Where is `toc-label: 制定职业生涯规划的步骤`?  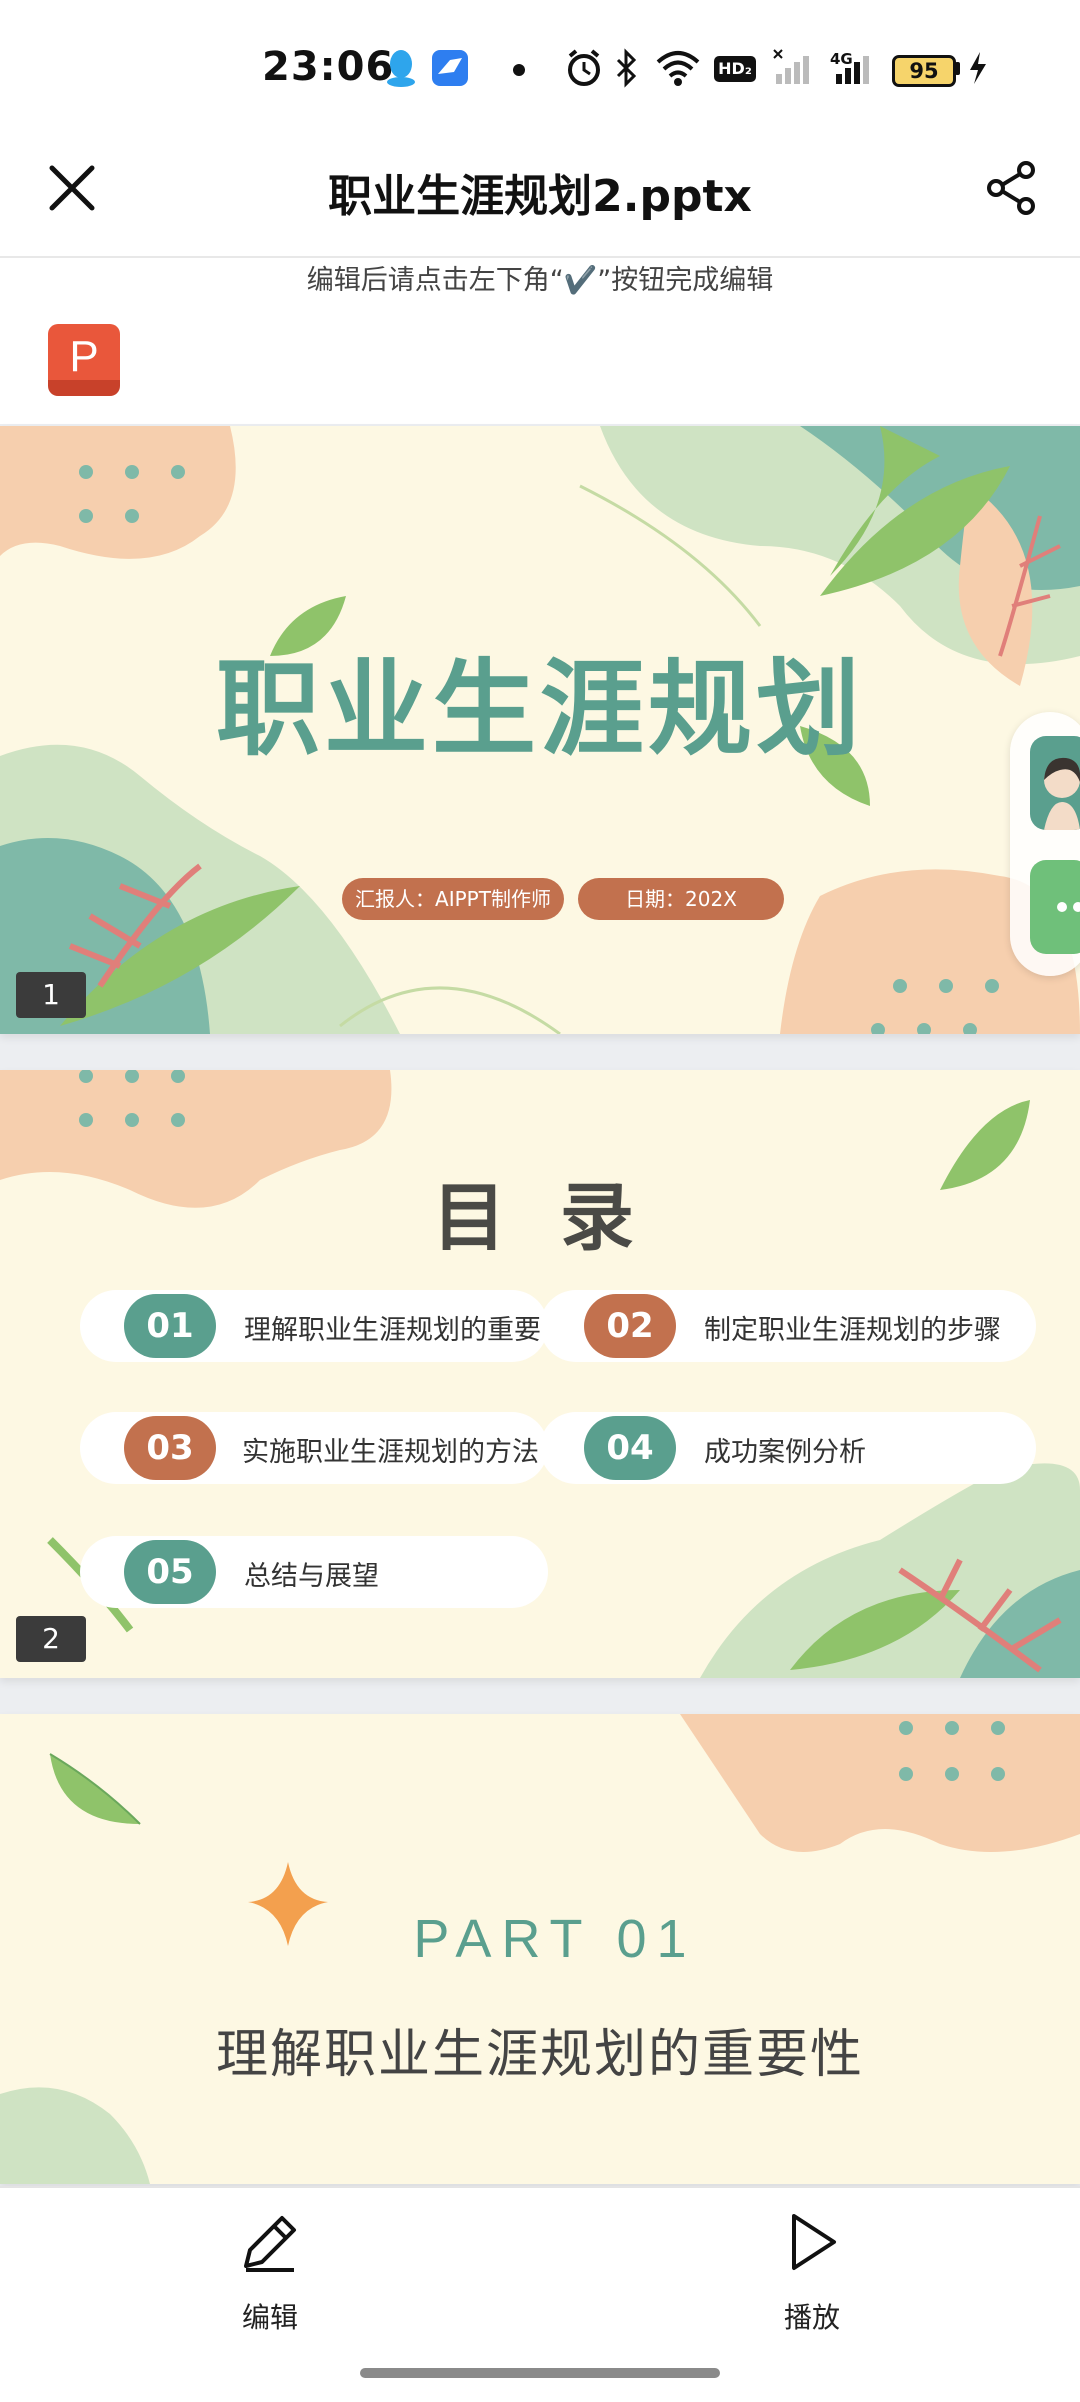 toc-label: 制定职业生涯规划的步骤 is located at coordinates (852, 1330).